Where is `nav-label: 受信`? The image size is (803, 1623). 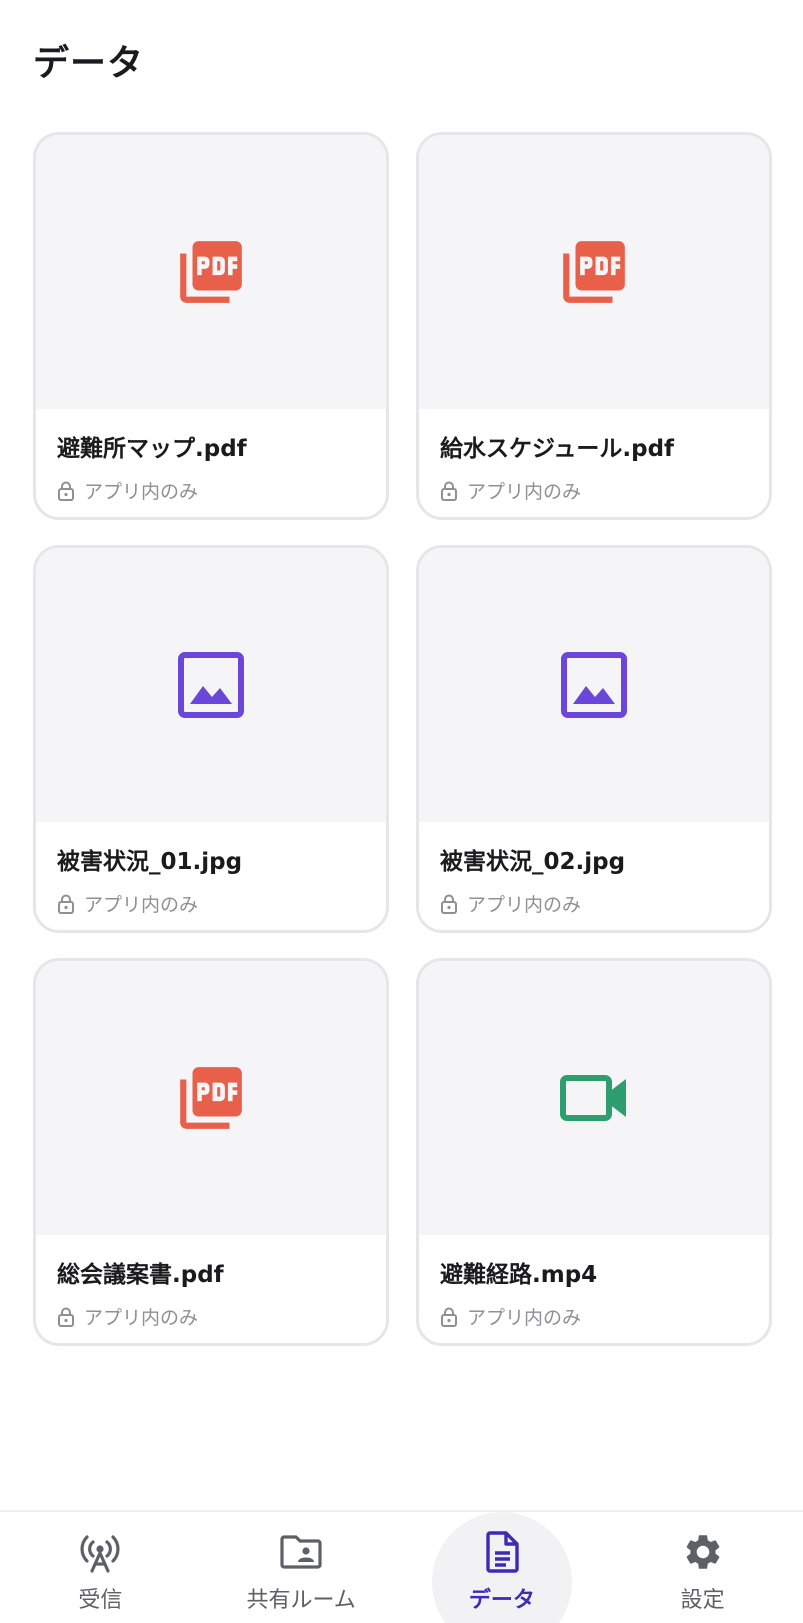
nav-label: 受信 is located at coordinates (100, 1600).